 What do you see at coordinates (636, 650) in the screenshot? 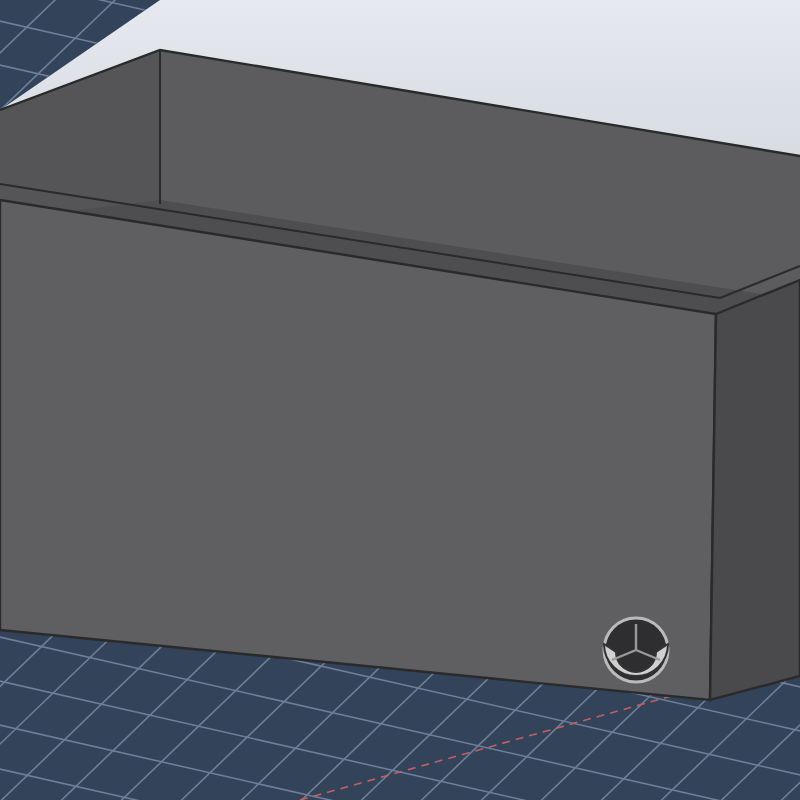
I see `gizmo-icon` at bounding box center [636, 650].